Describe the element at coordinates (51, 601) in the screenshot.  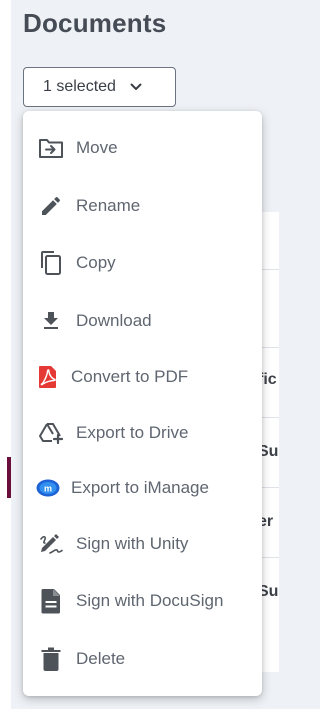
I see `document-icon` at that location.